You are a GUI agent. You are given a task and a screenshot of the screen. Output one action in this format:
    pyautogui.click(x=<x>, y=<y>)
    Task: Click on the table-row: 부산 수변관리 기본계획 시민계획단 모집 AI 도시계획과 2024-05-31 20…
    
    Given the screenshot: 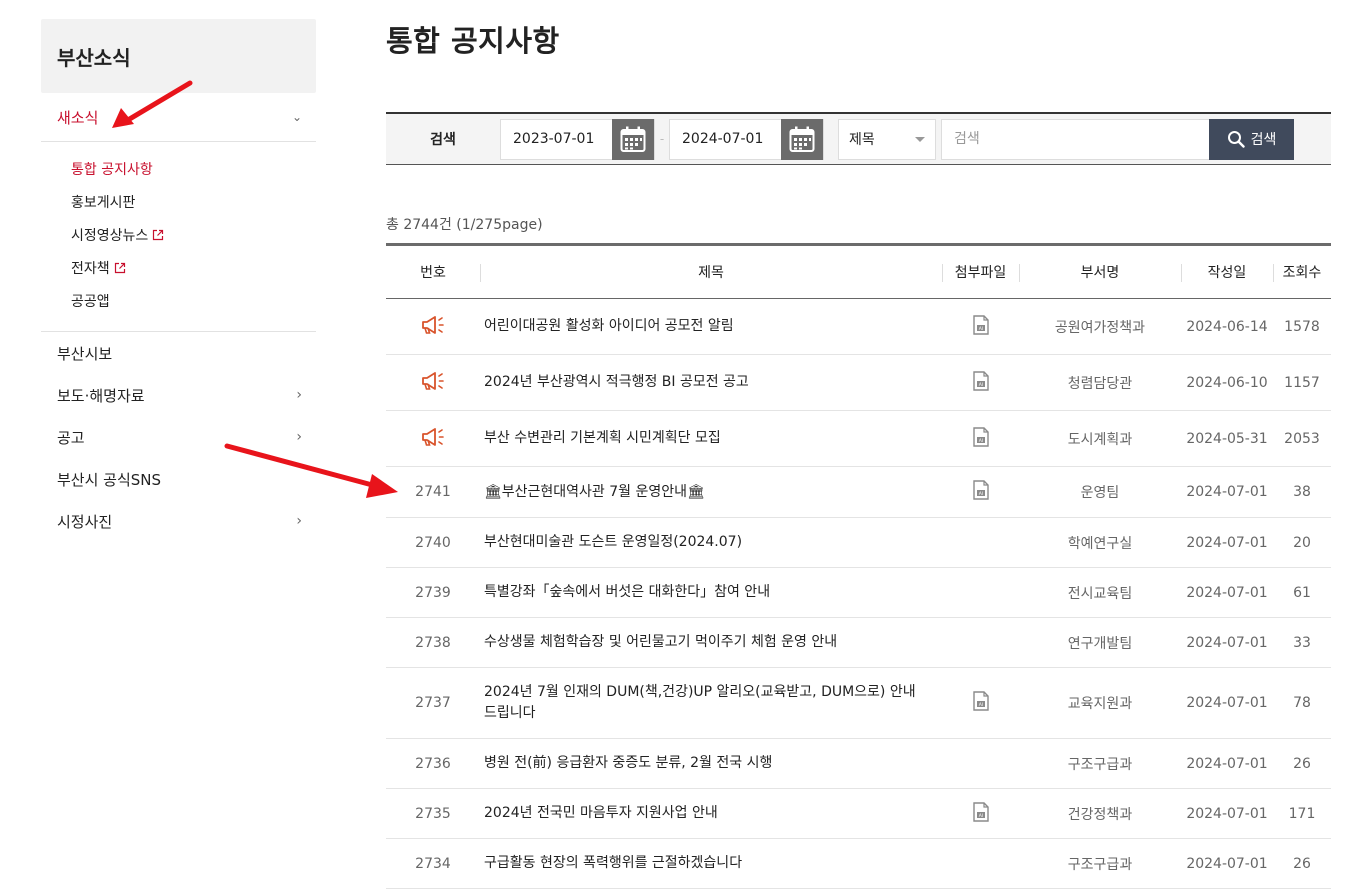 What is the action you would take?
    pyautogui.click(x=858, y=438)
    